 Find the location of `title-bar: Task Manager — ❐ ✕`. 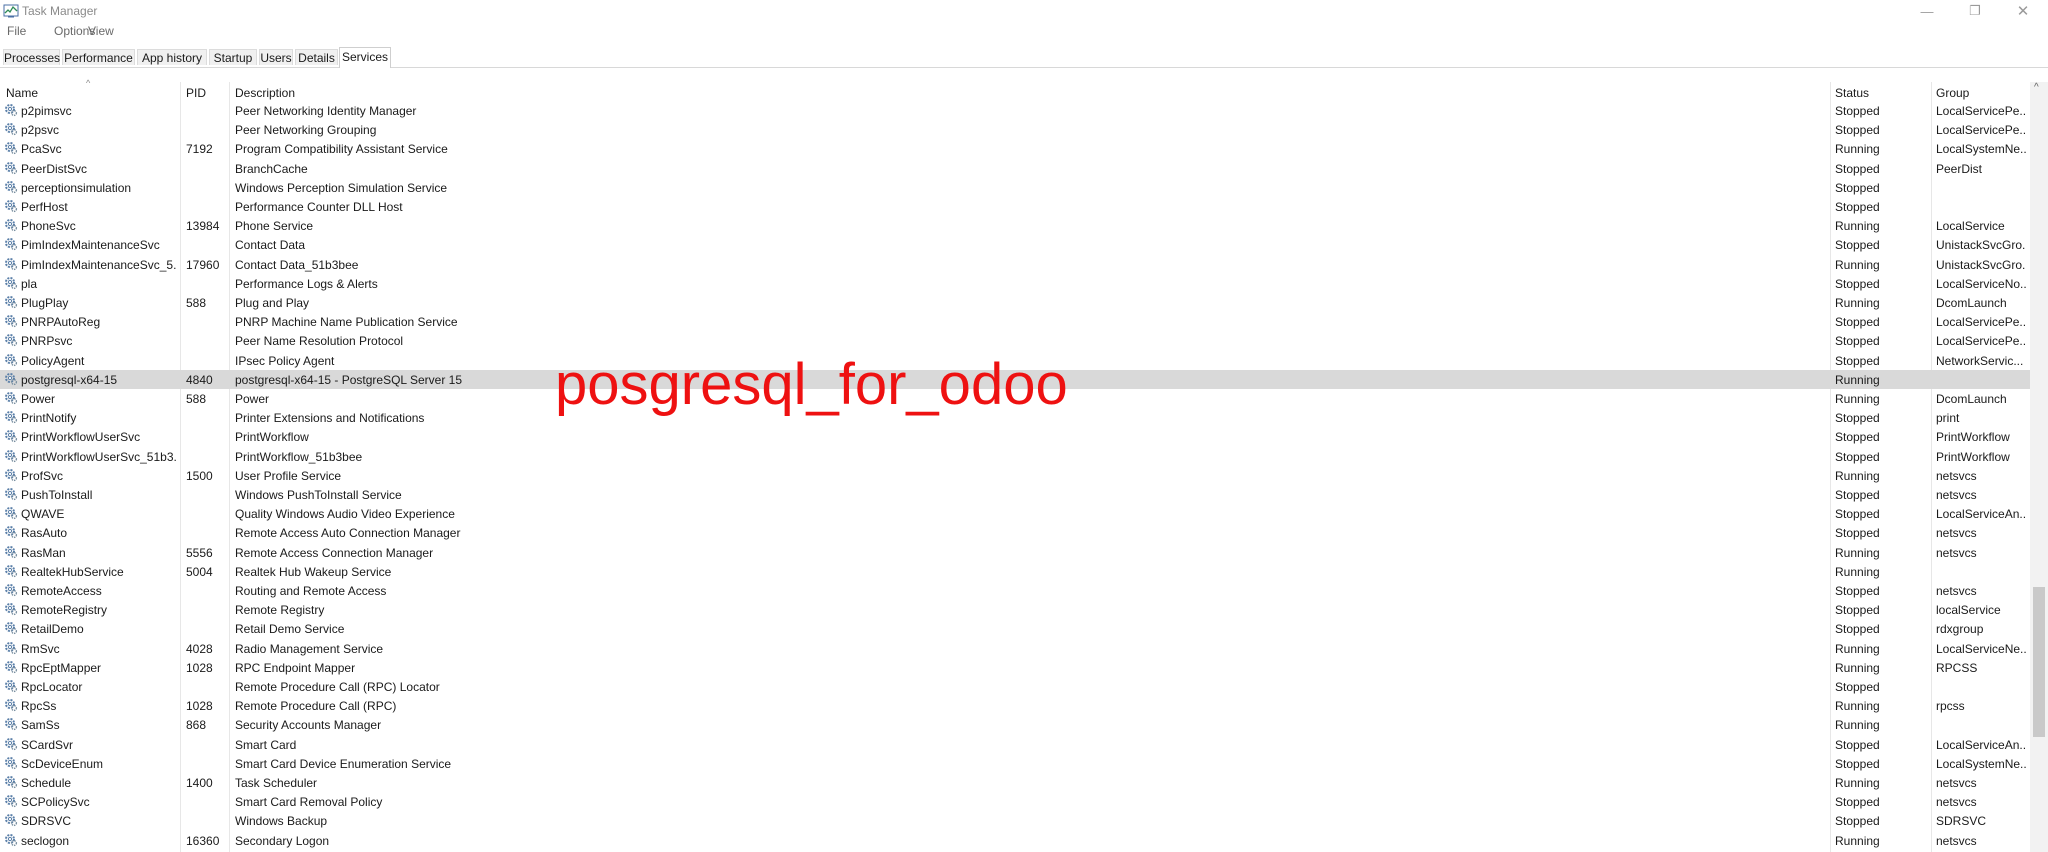

title-bar: Task Manager — ❐ ✕ is located at coordinates (1024, 11).